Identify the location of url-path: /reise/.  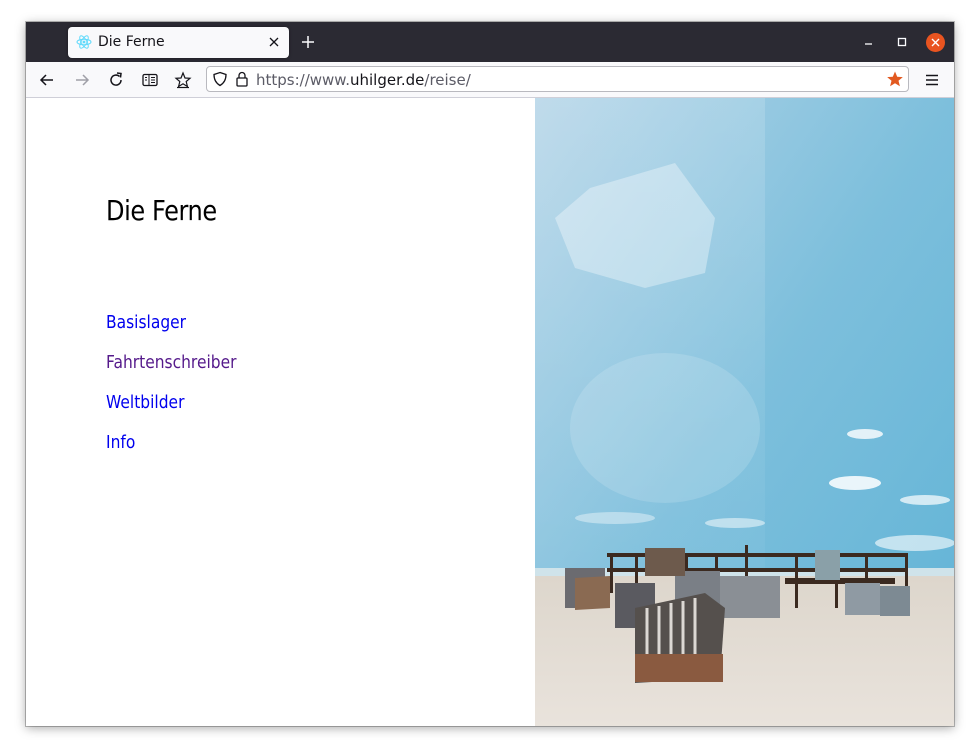
(447, 80).